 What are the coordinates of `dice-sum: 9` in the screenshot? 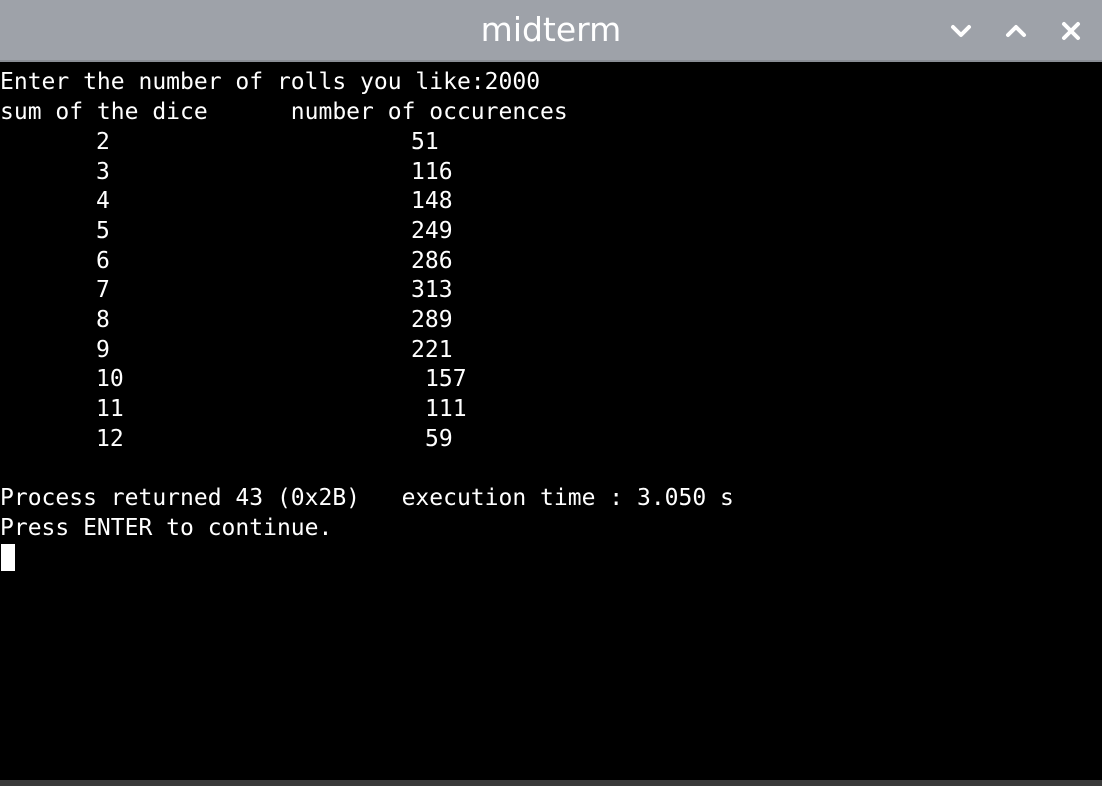 It's located at (103, 350).